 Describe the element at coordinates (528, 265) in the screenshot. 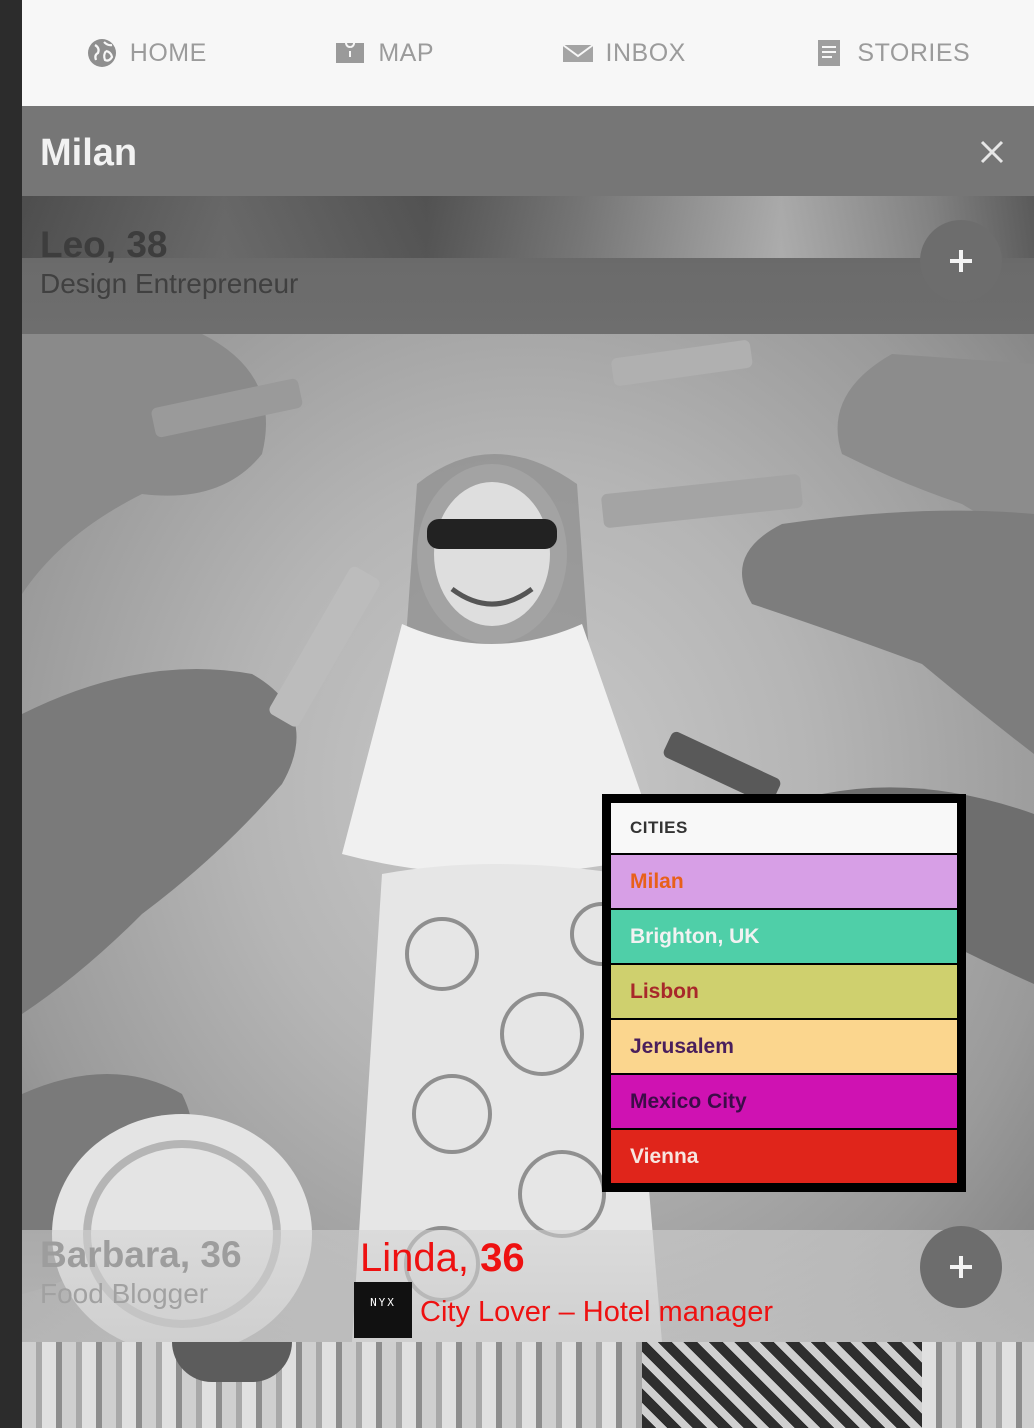

I see `profile-card-leo: Leo, 38 Design Entrepreneur` at that location.